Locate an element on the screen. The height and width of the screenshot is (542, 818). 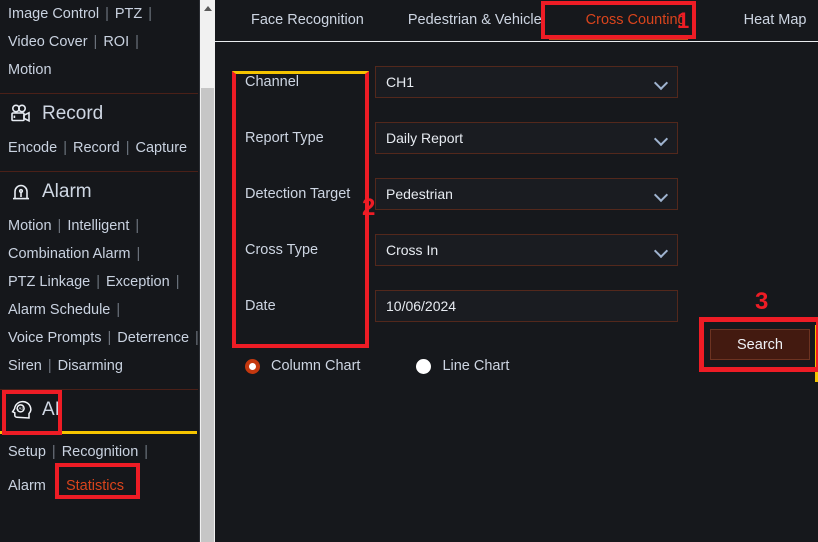
sidebar-item-exception: Exception is located at coordinates (138, 282).